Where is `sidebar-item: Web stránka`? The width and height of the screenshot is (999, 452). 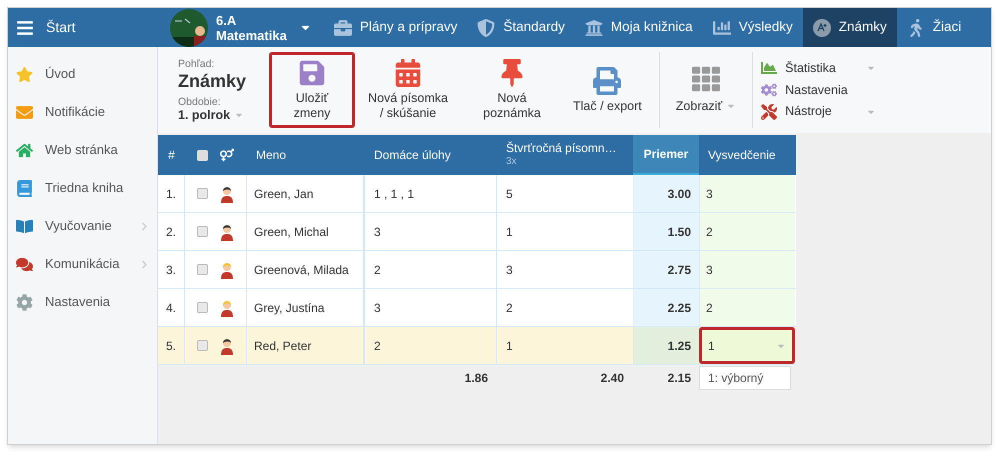
sidebar-item: Web stránka is located at coordinates (82, 150).